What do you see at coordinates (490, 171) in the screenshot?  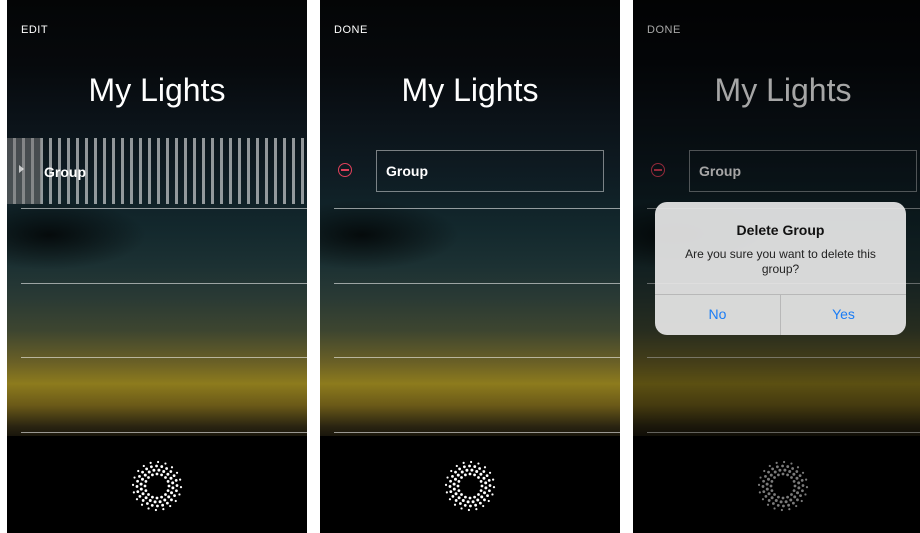 I see `group-name-field: Group` at bounding box center [490, 171].